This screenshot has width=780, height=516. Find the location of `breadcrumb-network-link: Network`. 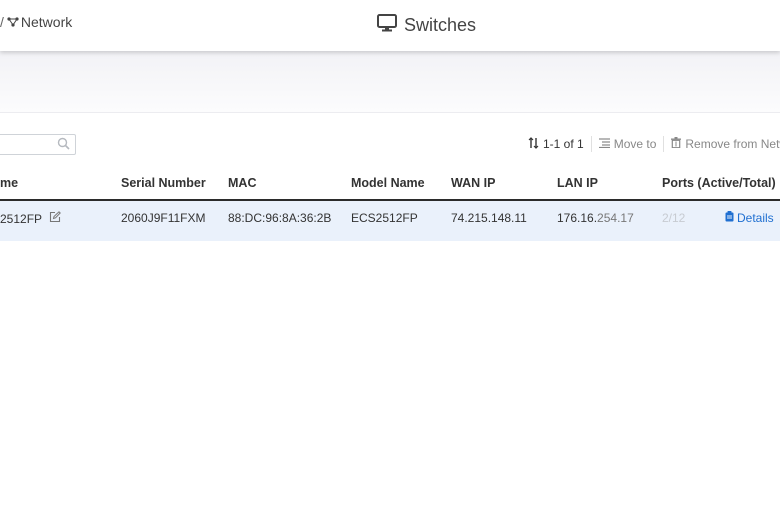

breadcrumb-network-link: Network is located at coordinates (46, 22).